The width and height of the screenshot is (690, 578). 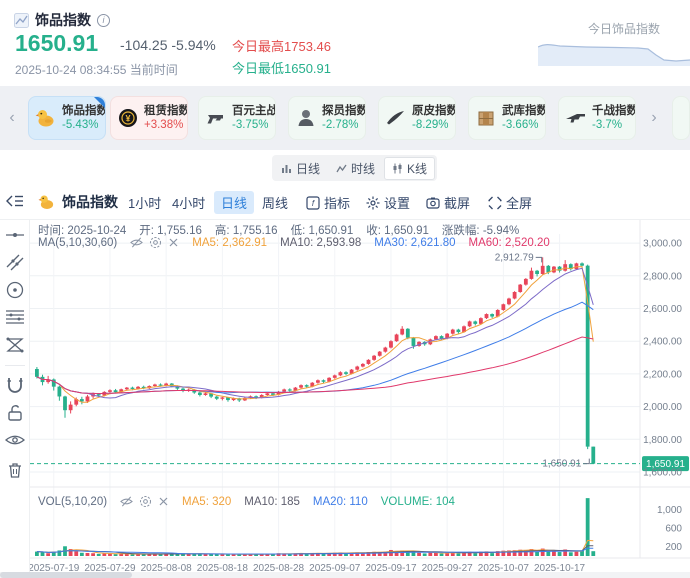 I want to click on page-title: 饰品指数, so click(x=63, y=20).